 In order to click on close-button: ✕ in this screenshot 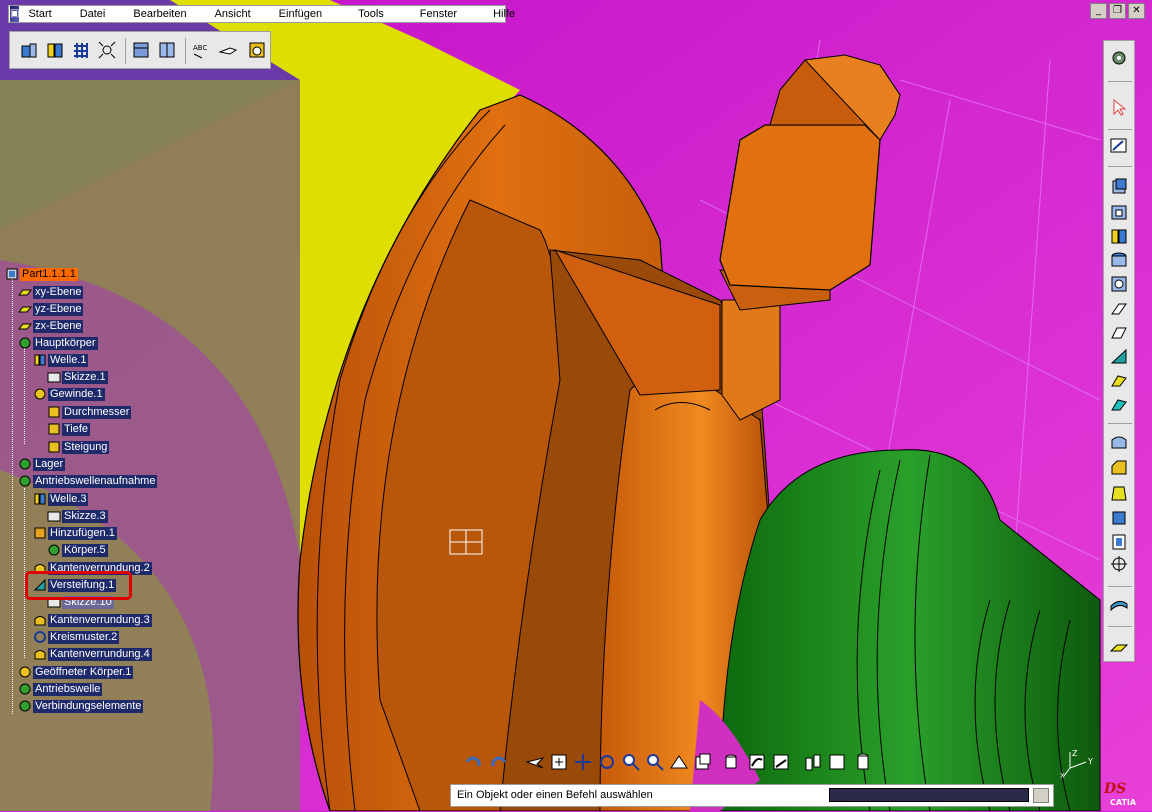, I will do `click(1136, 11)`.